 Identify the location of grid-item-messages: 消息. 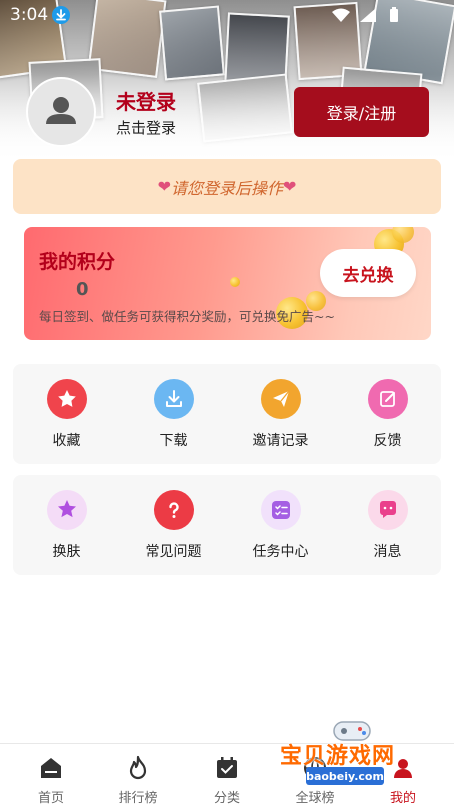
(387, 525).